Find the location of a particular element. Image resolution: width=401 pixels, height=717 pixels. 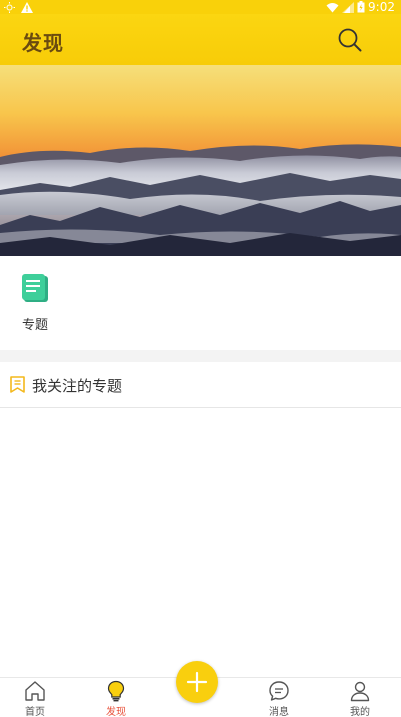

home-icon is located at coordinates (35, 691).